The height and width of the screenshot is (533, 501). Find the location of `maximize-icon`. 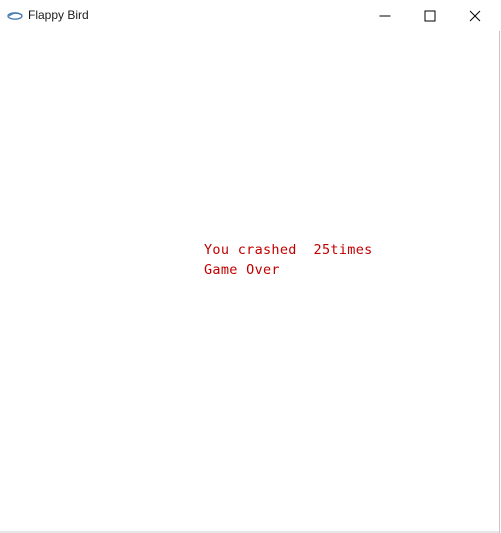

maximize-icon is located at coordinates (429, 15).